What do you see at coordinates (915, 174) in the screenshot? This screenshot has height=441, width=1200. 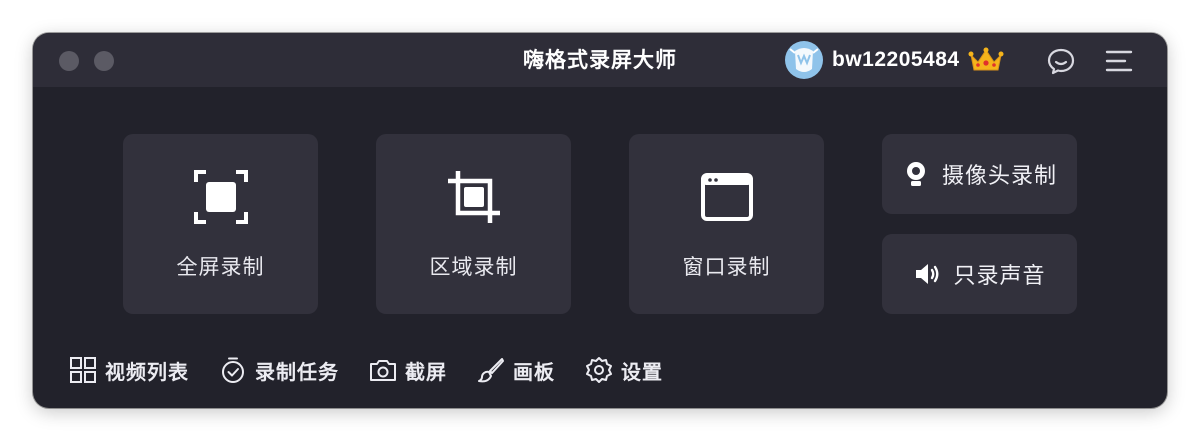 I see `webcam-icon` at bounding box center [915, 174].